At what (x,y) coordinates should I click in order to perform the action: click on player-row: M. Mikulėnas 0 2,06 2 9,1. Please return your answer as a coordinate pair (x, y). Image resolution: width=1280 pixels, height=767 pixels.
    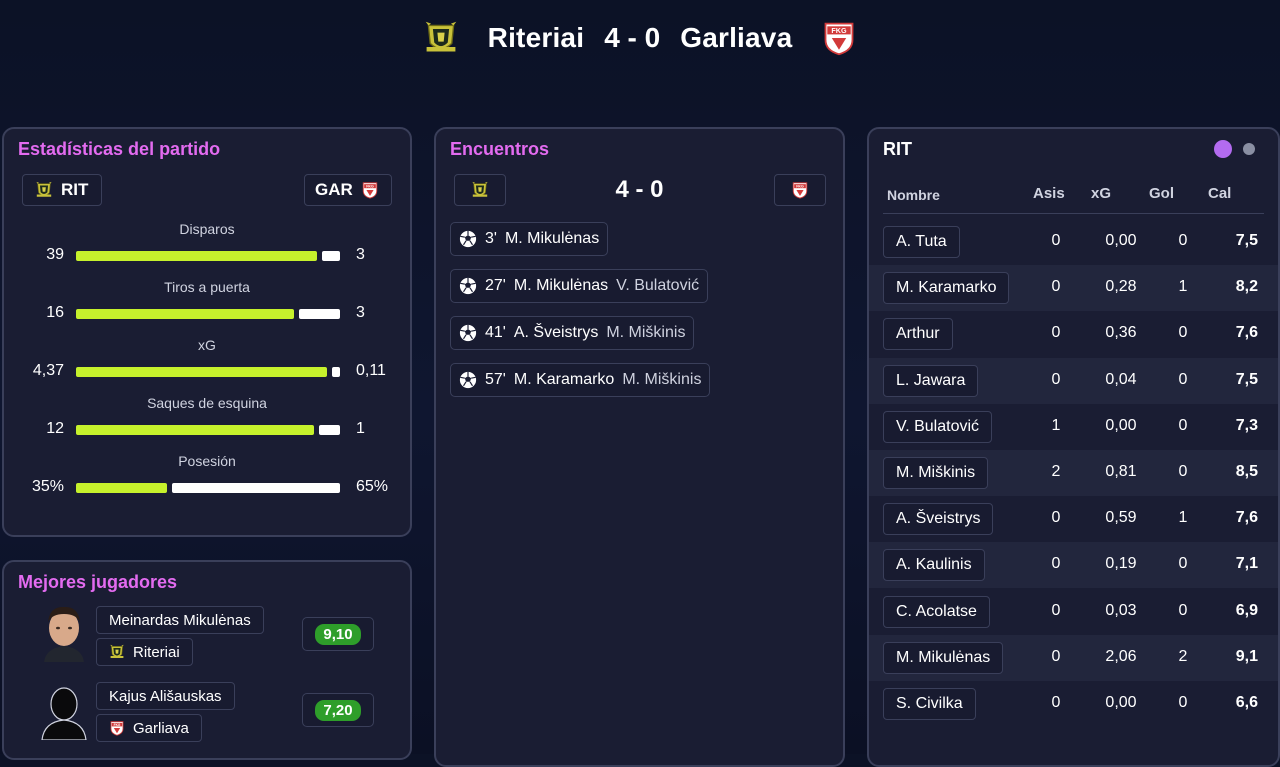
    Looking at the image, I should click on (1073, 657).